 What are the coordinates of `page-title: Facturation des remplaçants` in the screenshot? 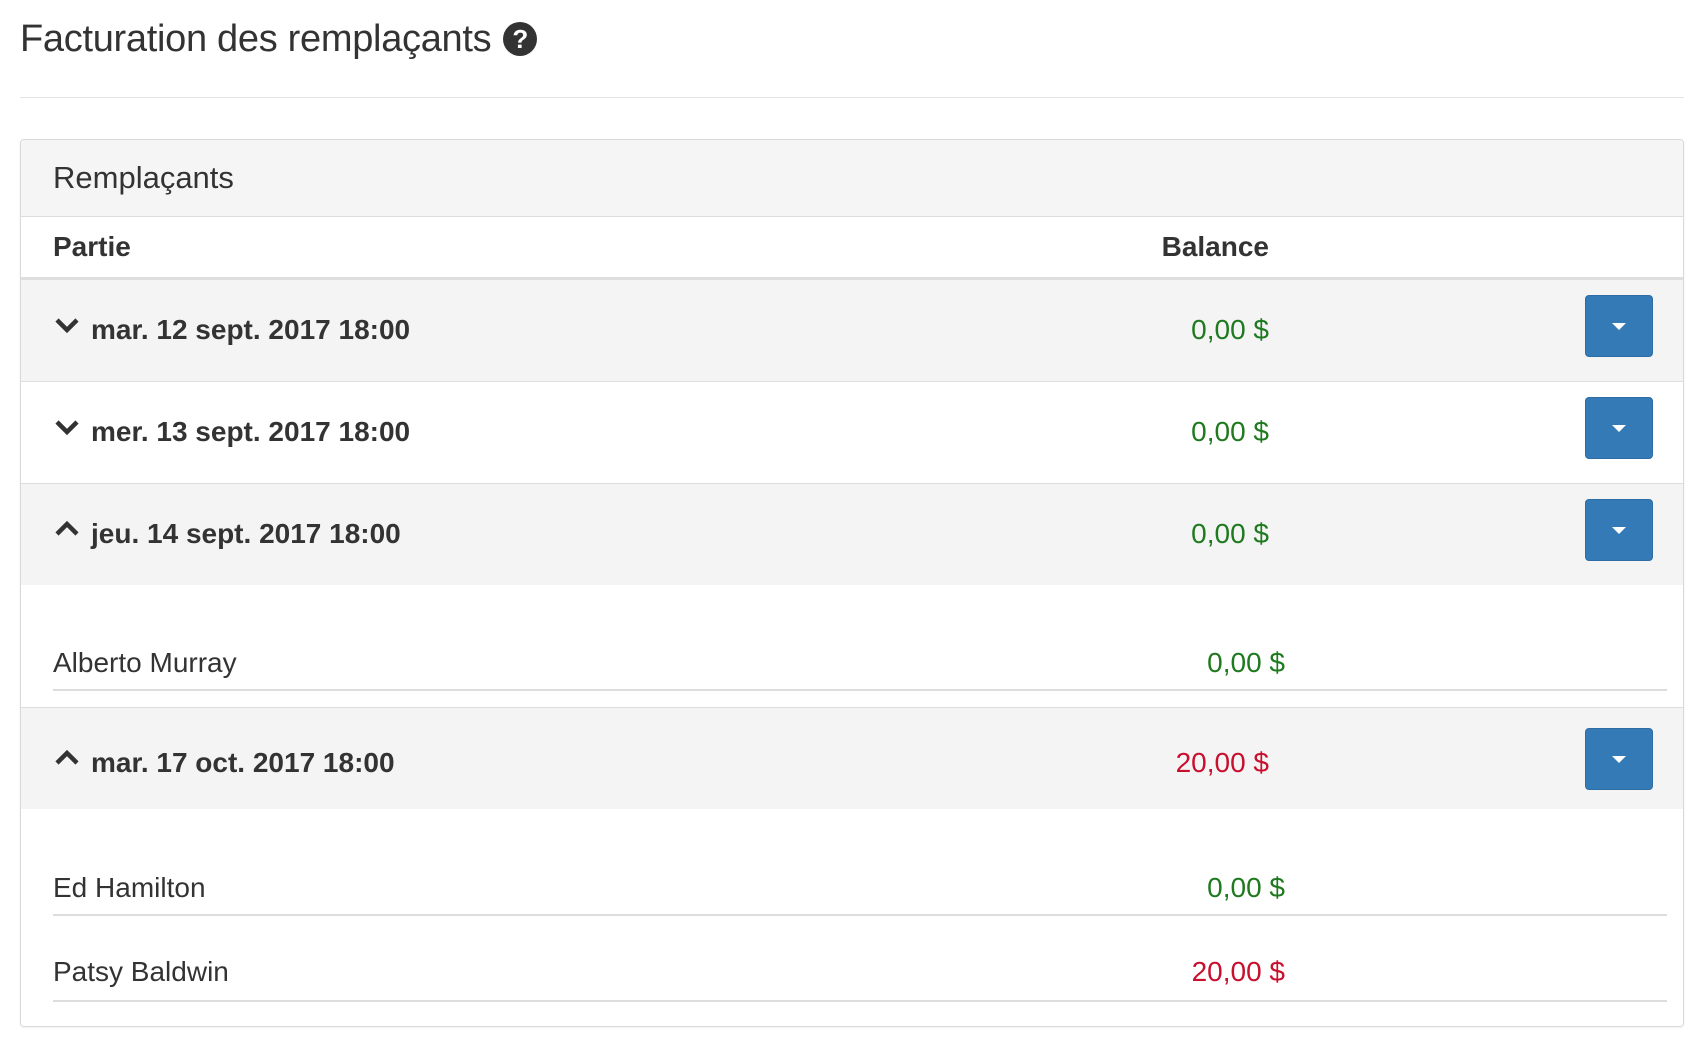 It's located at (256, 38).